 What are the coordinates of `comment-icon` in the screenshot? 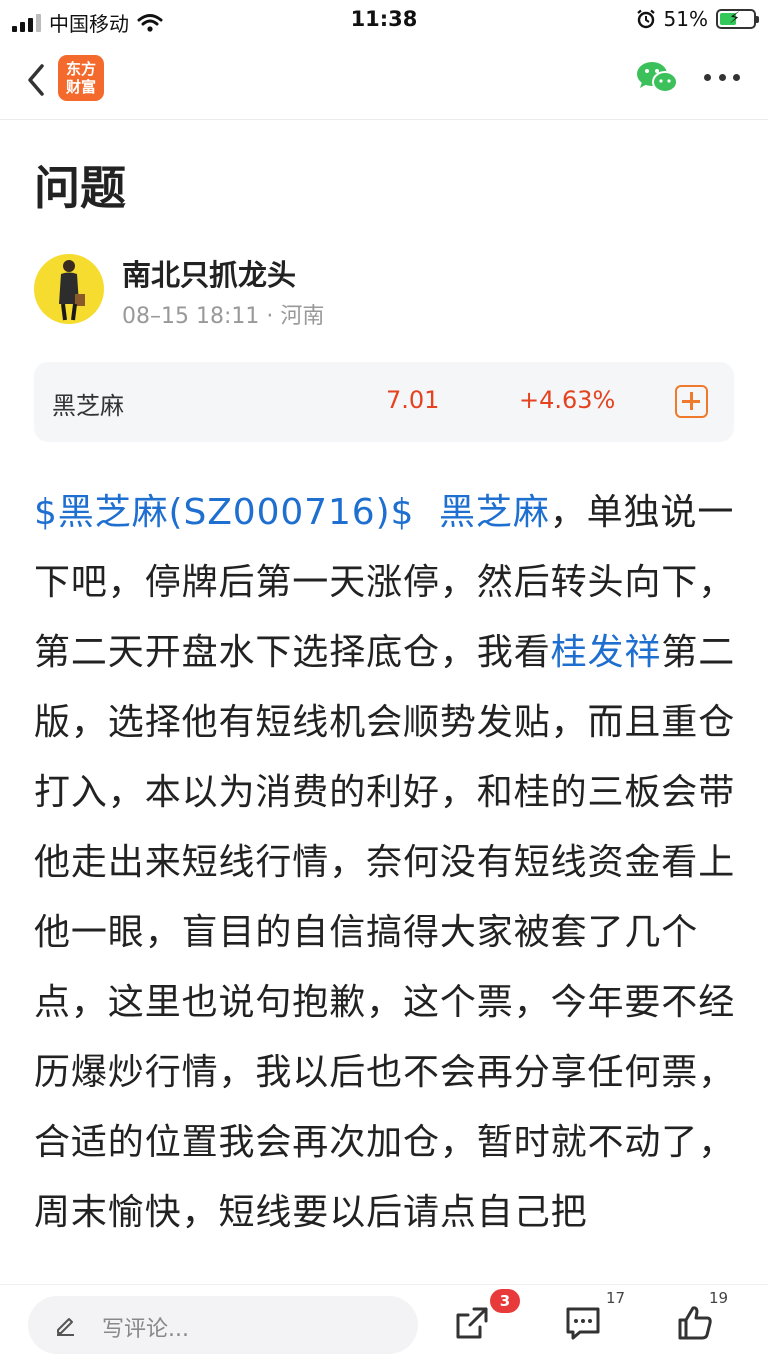 It's located at (583, 1323).